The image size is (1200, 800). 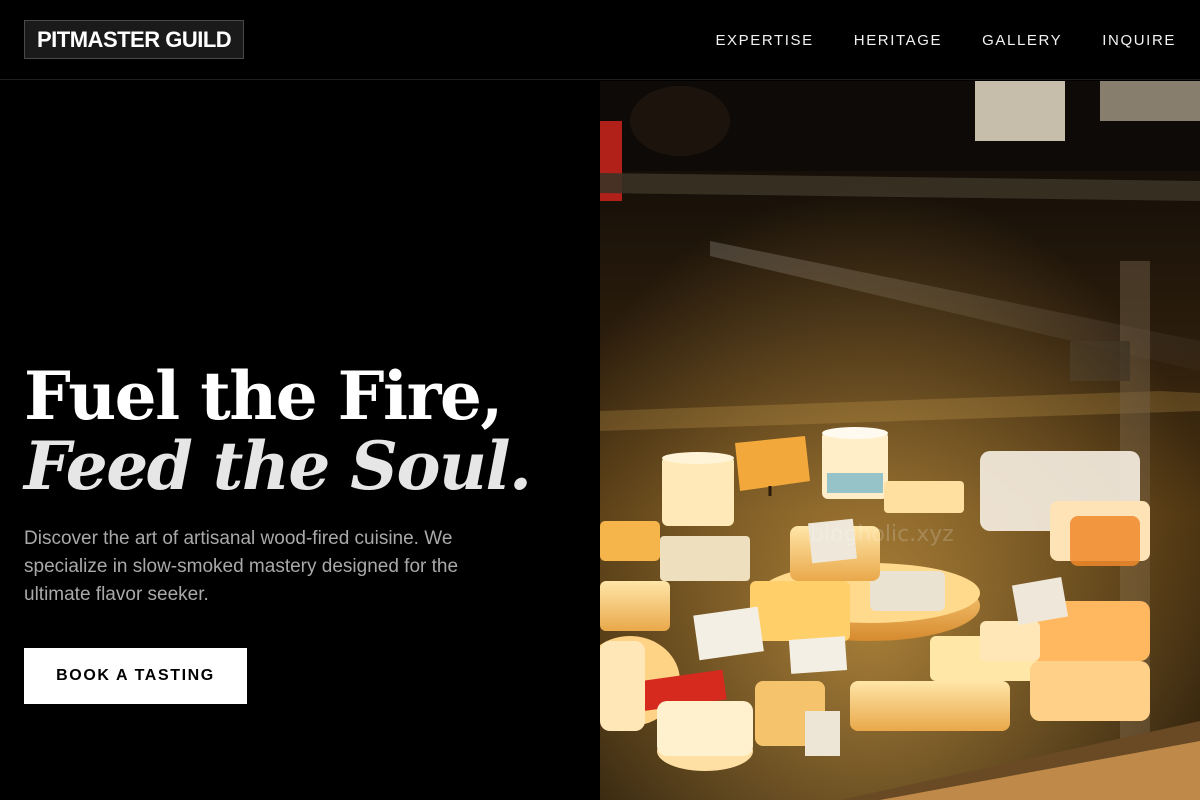 What do you see at coordinates (882, 534) in the screenshot?
I see `svg-text: blogholic.xyz` at bounding box center [882, 534].